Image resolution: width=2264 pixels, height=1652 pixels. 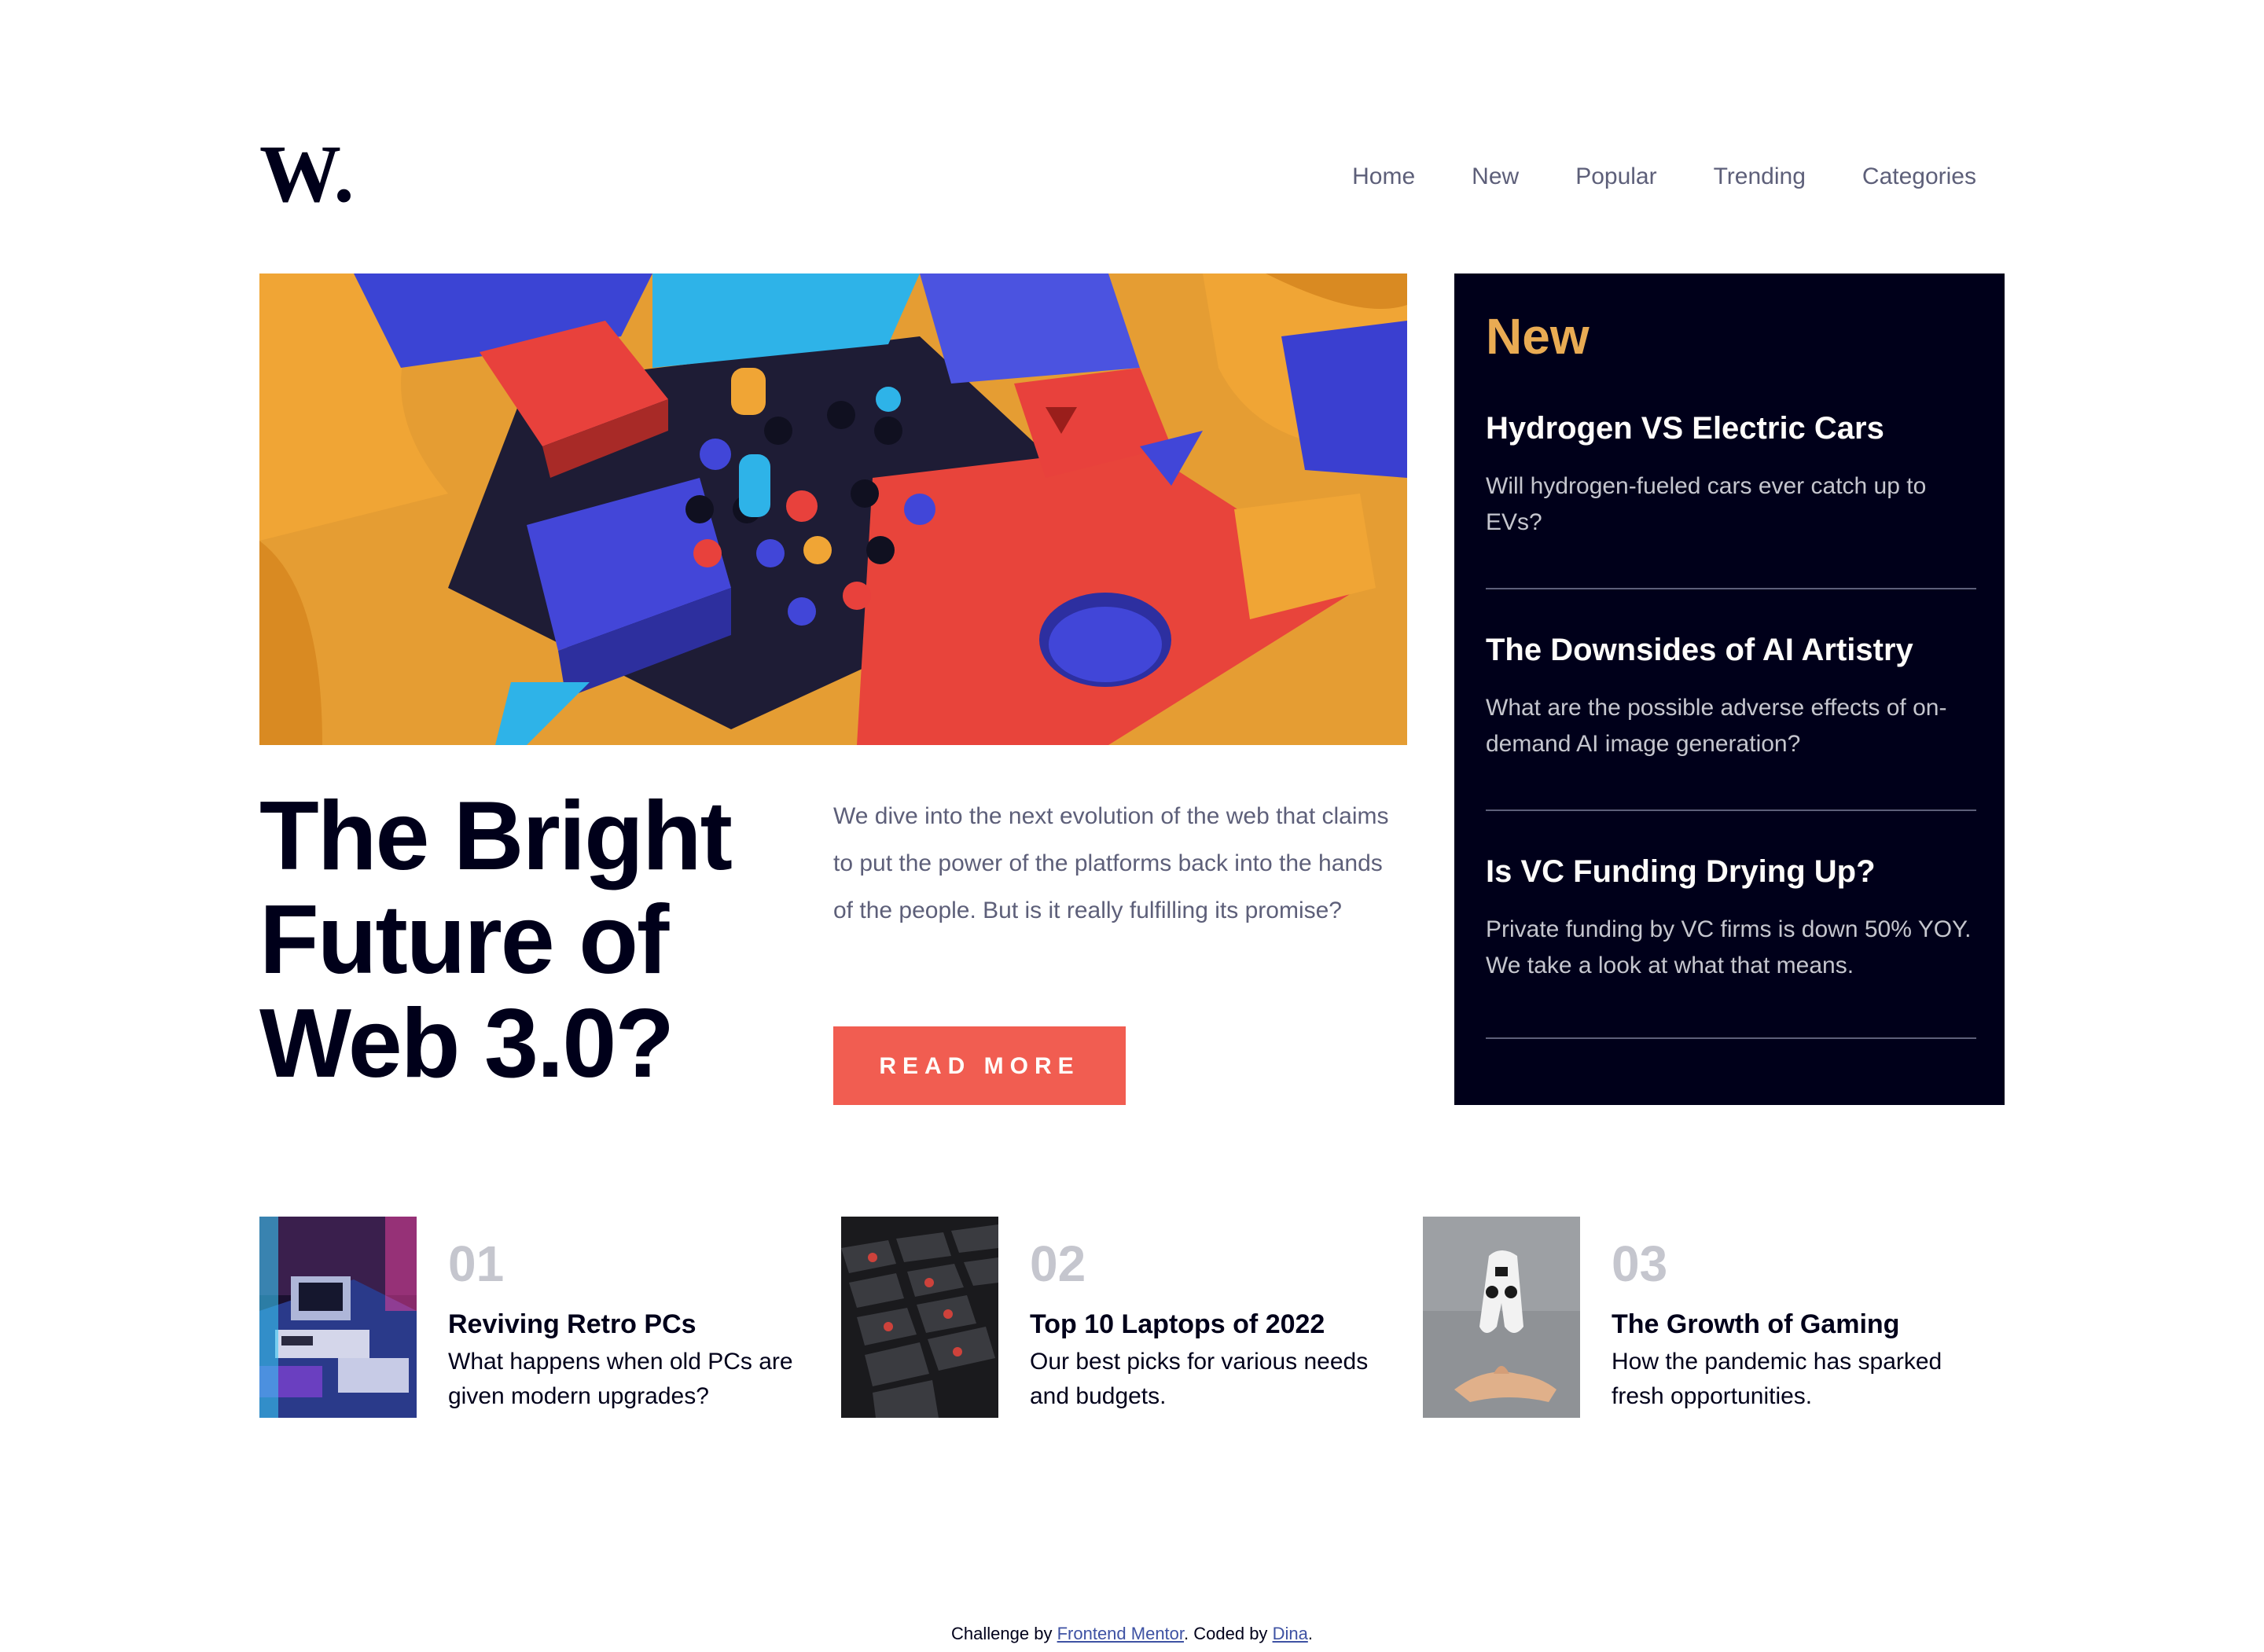 What do you see at coordinates (1538, 337) in the screenshot?
I see `new-panel-heading: New` at bounding box center [1538, 337].